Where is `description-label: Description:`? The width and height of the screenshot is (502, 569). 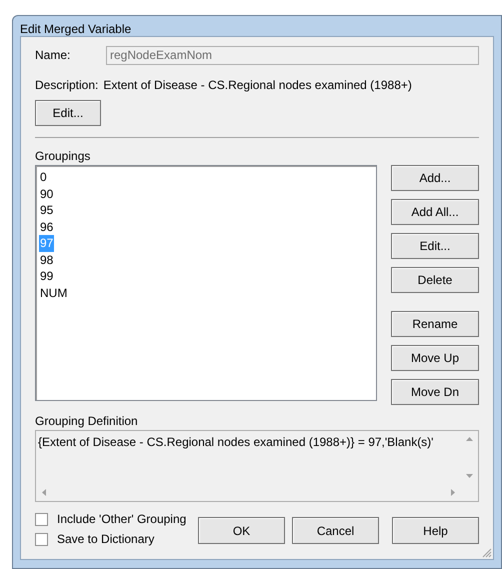 description-label: Description: is located at coordinates (66, 85).